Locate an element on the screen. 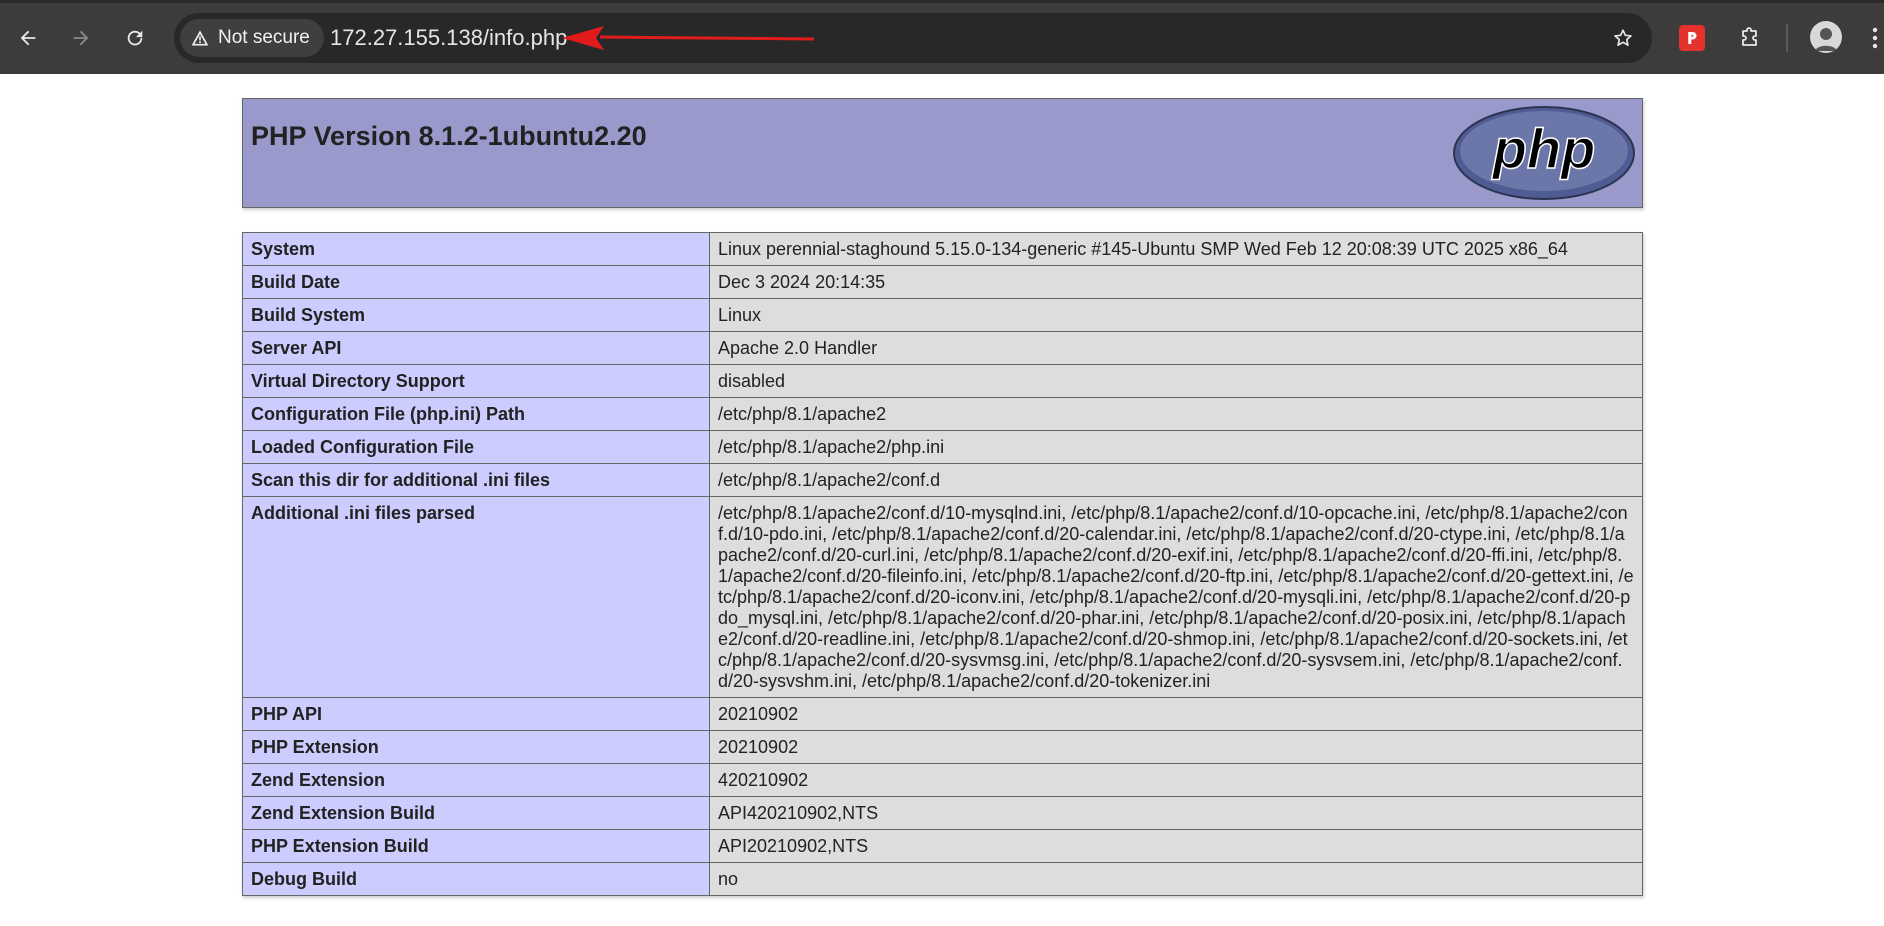 The image size is (1884, 926). table-row: PHP Extension Build API20210902,NTS is located at coordinates (942, 846).